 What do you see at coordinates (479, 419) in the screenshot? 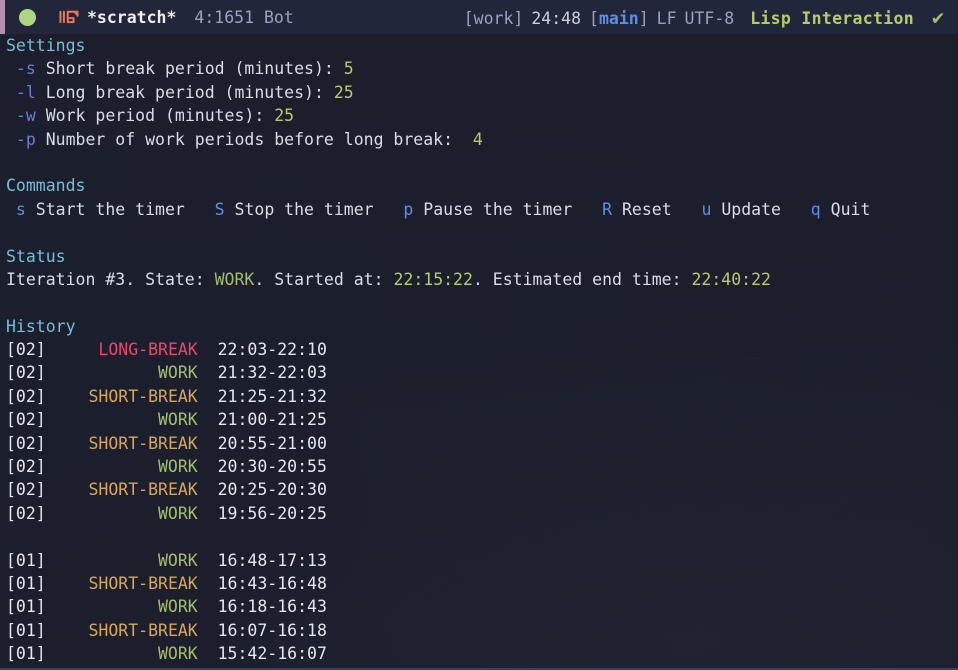
I see `history-row: [02] WORK 21:00-21:25` at bounding box center [479, 419].